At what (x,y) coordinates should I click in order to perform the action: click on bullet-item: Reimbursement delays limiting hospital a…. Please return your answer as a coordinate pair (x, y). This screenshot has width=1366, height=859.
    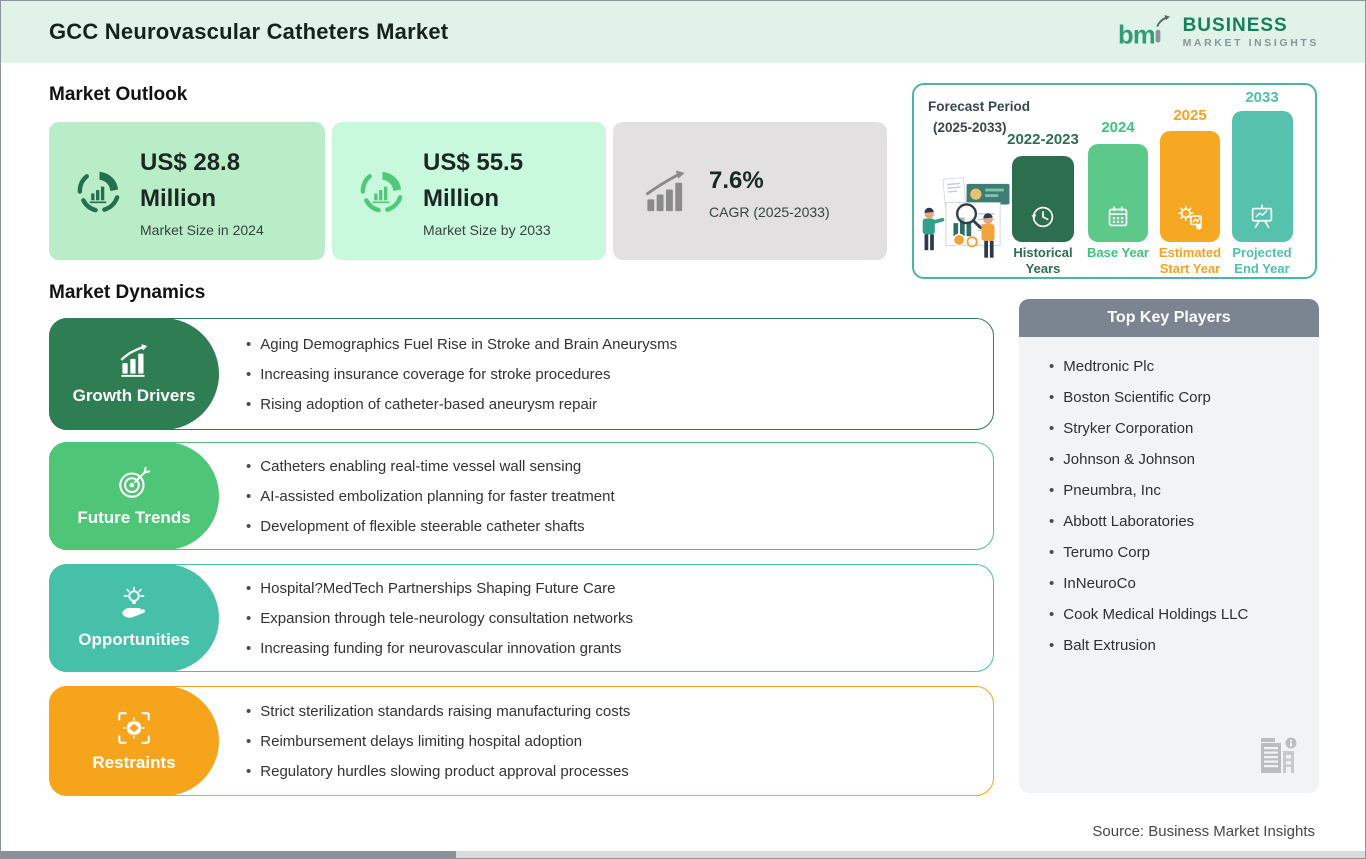
    Looking at the image, I should click on (612, 741).